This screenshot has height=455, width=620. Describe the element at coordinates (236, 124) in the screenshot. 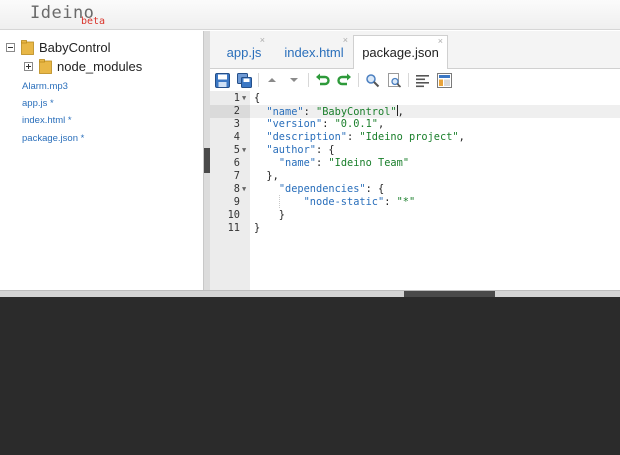

I see `line-number: 3` at that location.